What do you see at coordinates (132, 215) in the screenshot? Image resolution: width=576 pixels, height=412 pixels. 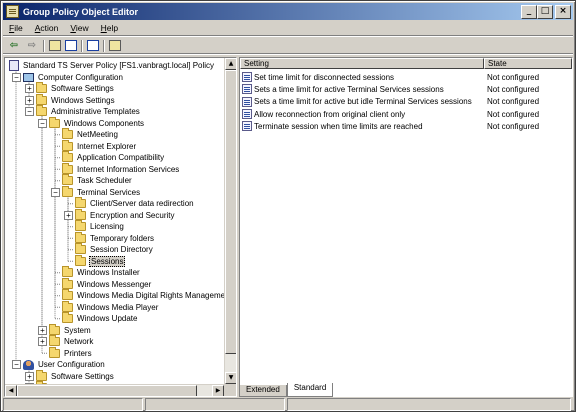 I see `tree-node-label: Encryption and Security` at bounding box center [132, 215].